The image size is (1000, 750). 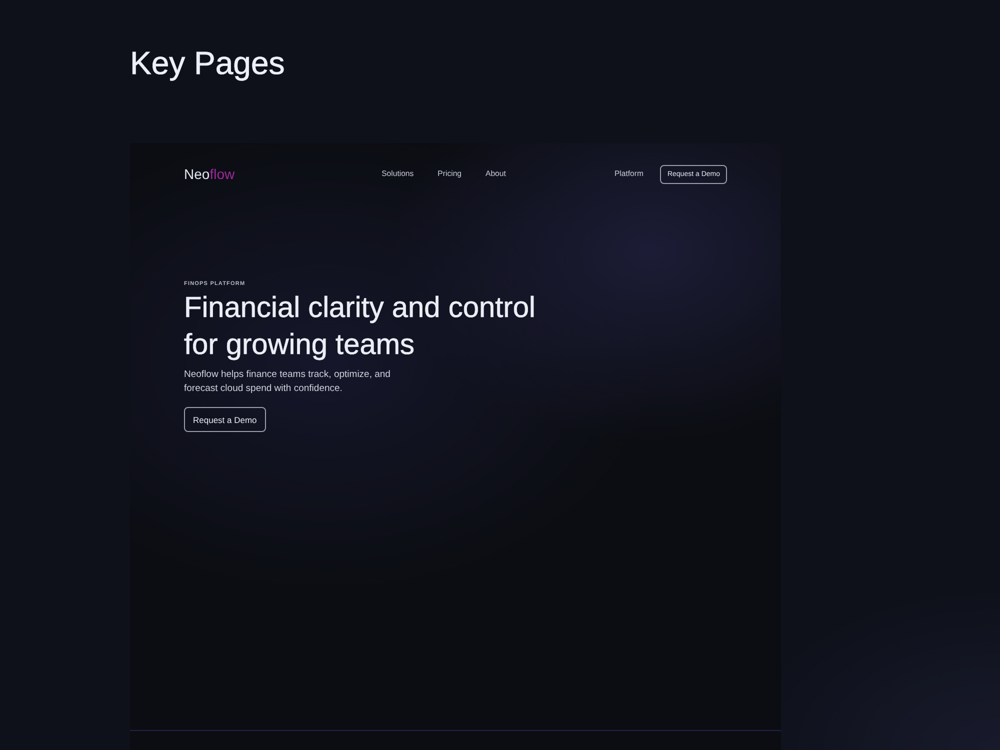 I want to click on hero-description: Neoflow helps finance teams track, optimize, and forecast cloud spend with confidence., so click(x=288, y=381).